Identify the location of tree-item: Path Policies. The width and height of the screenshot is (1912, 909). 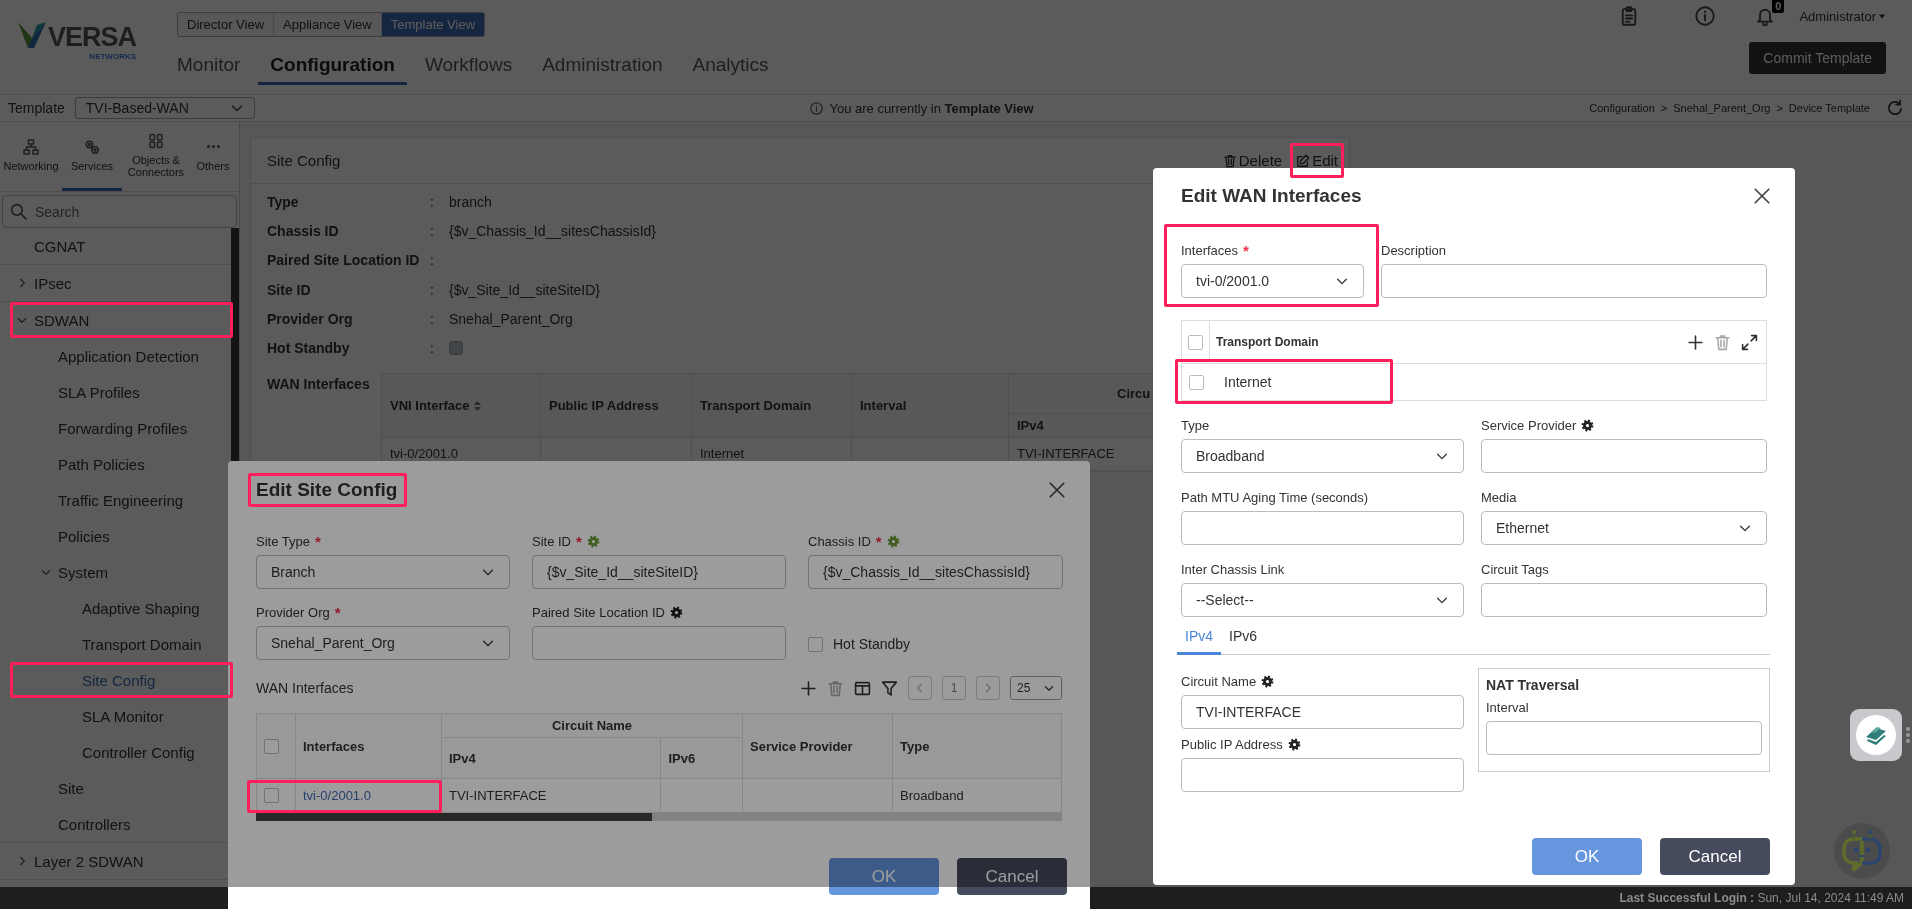
(120, 464).